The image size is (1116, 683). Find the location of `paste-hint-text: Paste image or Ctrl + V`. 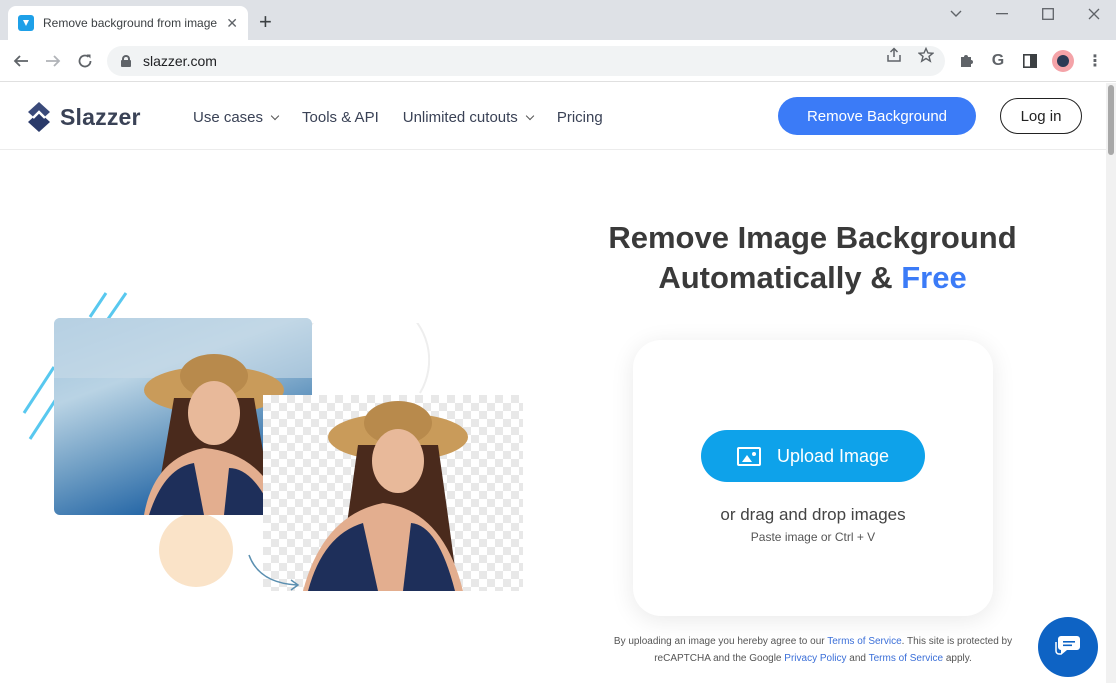

paste-hint-text: Paste image or Ctrl + V is located at coordinates (813, 537).